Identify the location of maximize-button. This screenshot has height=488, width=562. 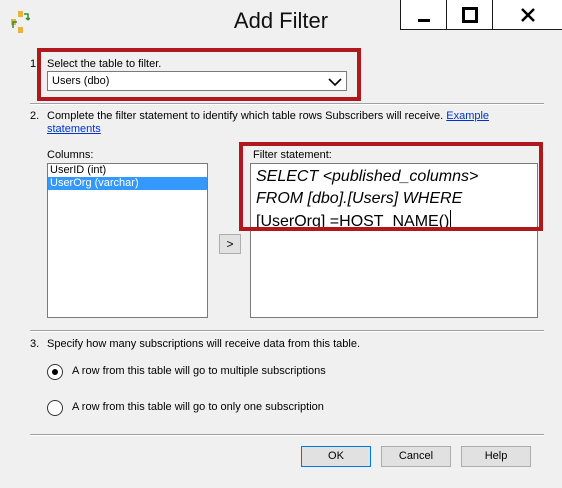
(469, 15).